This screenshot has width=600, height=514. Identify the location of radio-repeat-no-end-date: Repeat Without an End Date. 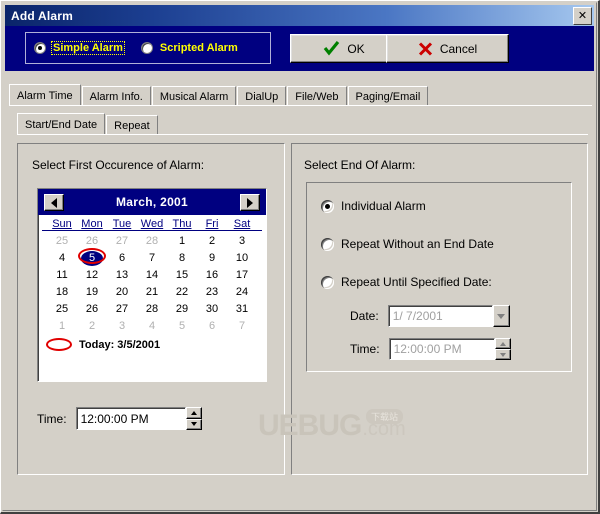
(407, 244).